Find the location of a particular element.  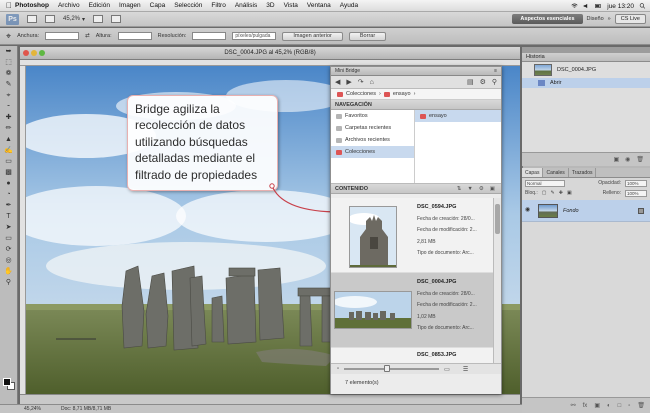

trash-icon: 🗑 is located at coordinates (640, 159).